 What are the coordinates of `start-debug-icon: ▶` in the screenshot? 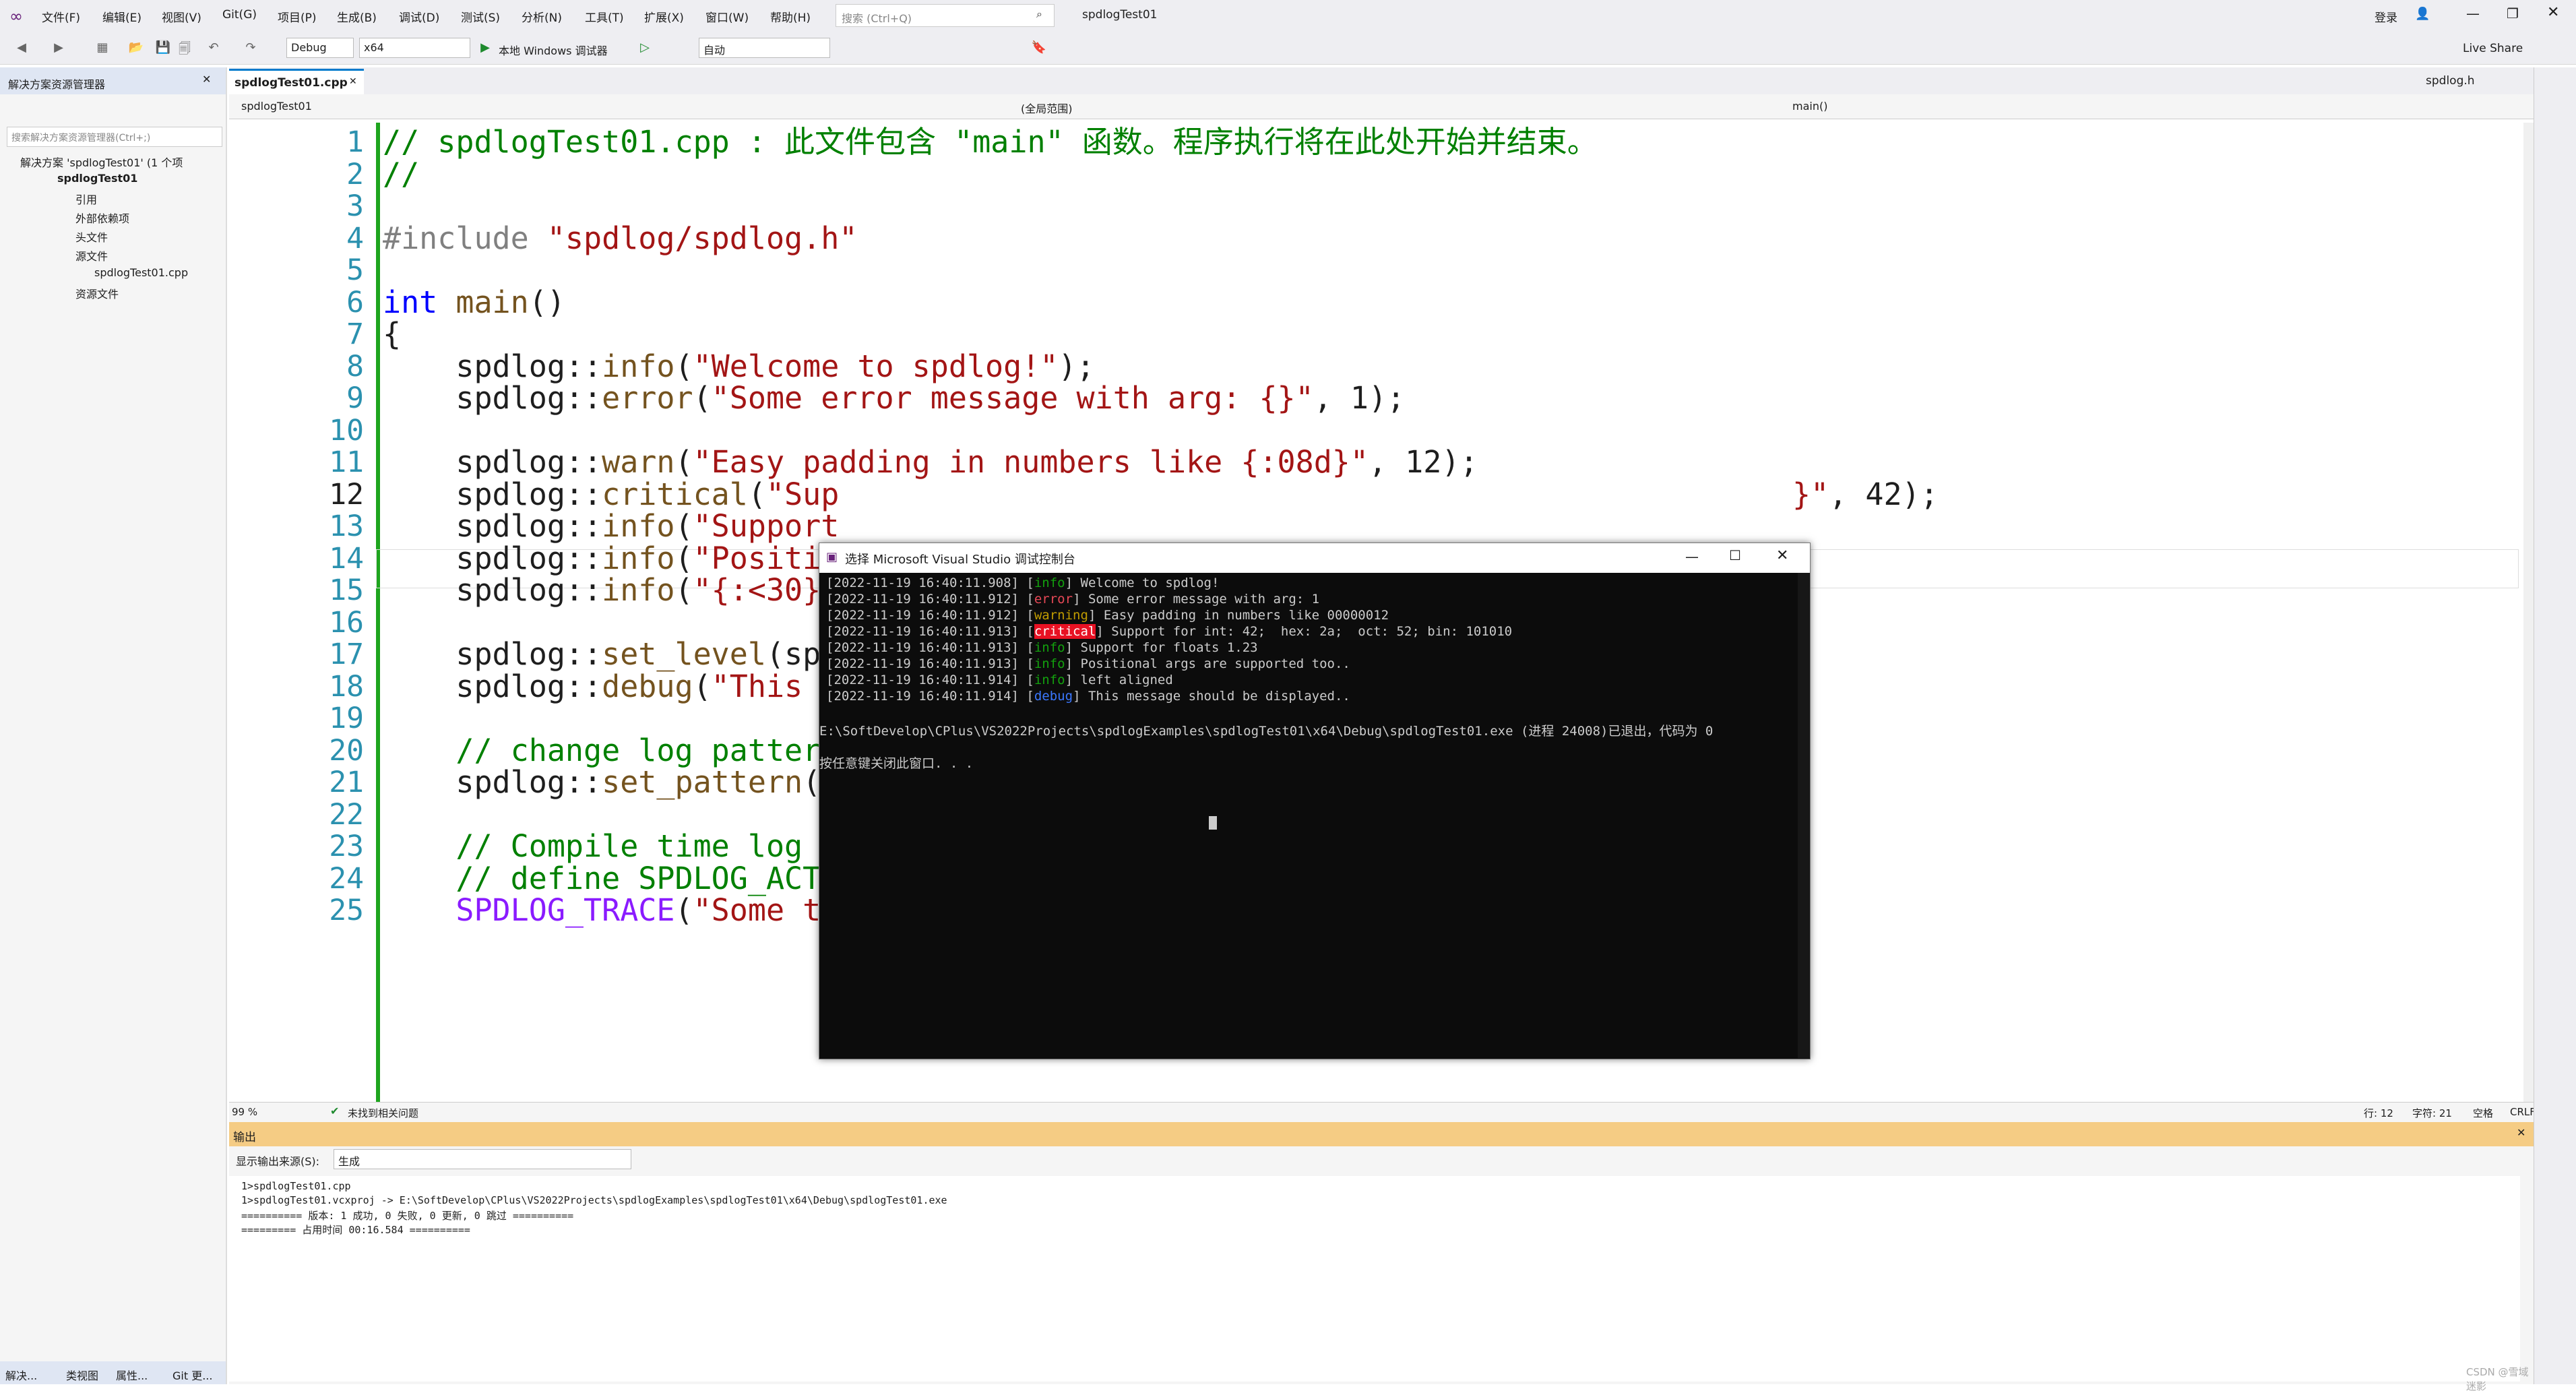 It's located at (485, 48).